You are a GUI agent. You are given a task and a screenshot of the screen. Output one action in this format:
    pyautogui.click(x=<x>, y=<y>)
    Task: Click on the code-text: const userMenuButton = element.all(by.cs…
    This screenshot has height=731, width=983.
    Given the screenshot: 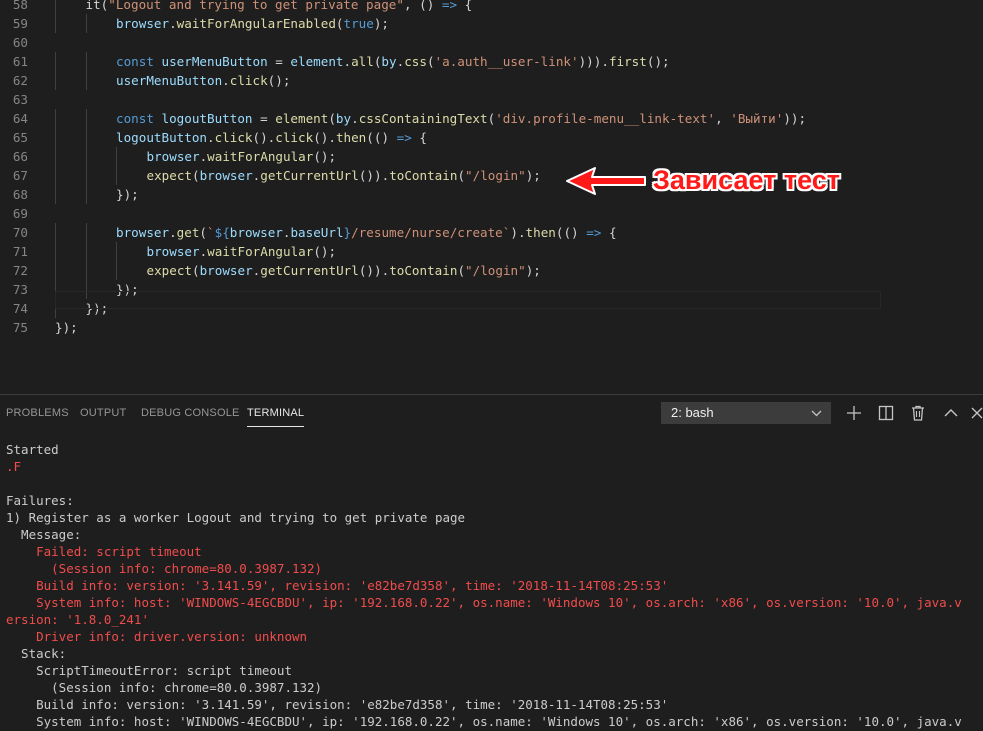 What is the action you would take?
    pyautogui.click(x=393, y=61)
    